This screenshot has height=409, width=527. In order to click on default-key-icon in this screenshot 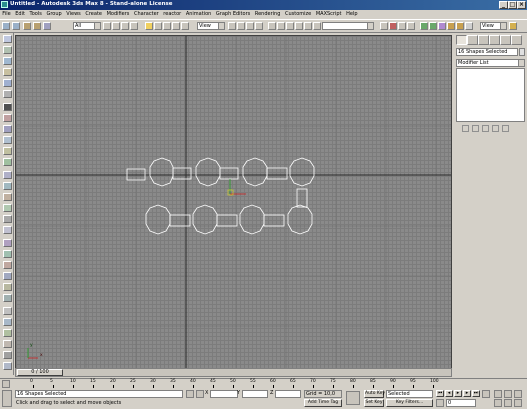, I will do `click(353, 398)`.